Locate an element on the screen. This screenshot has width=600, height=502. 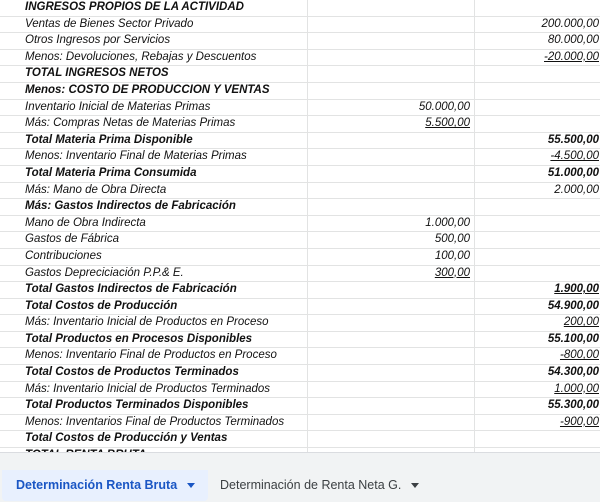
total-value-cell: 55.300,00 is located at coordinates (537, 406).